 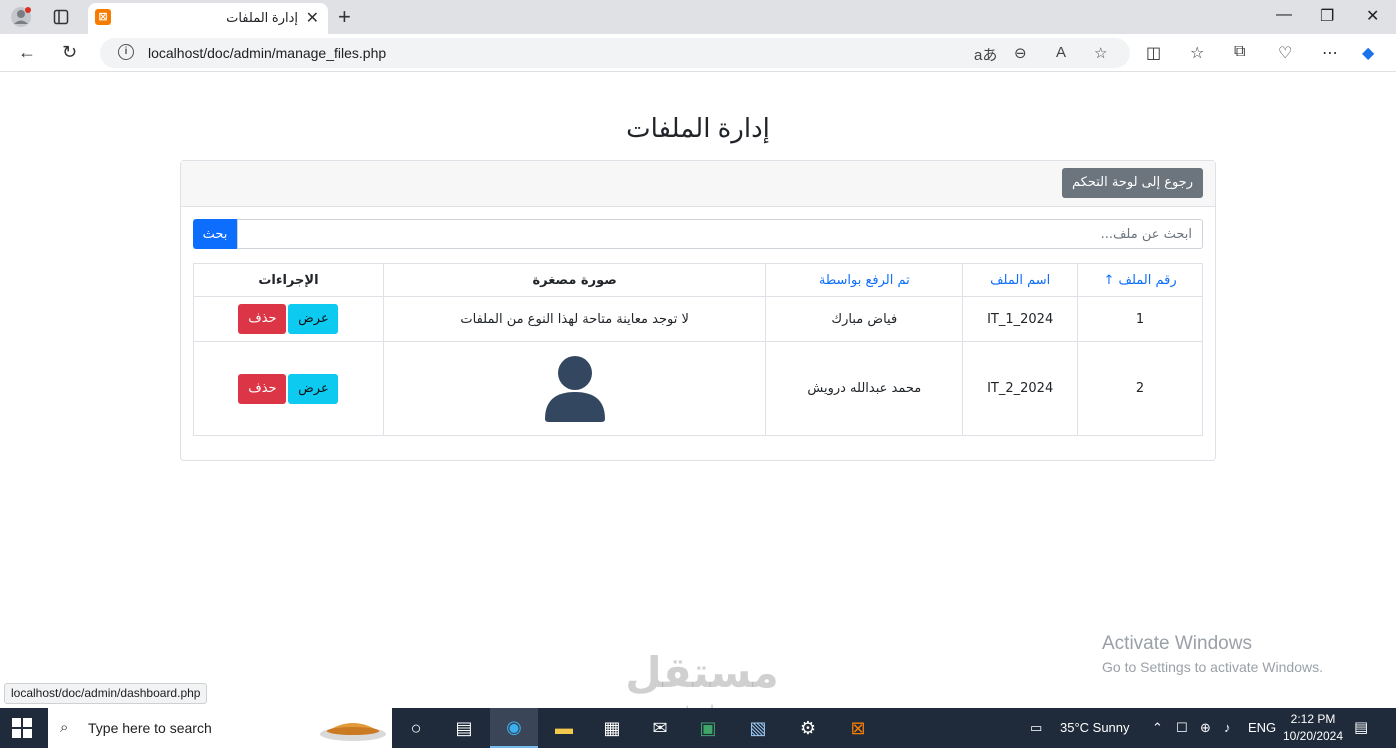 What do you see at coordinates (612, 728) in the screenshot?
I see `store-icon: ▦` at bounding box center [612, 728].